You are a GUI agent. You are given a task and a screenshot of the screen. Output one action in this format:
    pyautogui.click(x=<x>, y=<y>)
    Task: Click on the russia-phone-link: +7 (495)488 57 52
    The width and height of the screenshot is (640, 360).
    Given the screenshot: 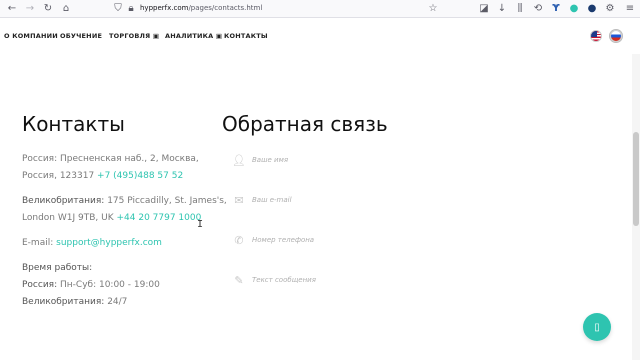 What is the action you would take?
    pyautogui.click(x=140, y=176)
    